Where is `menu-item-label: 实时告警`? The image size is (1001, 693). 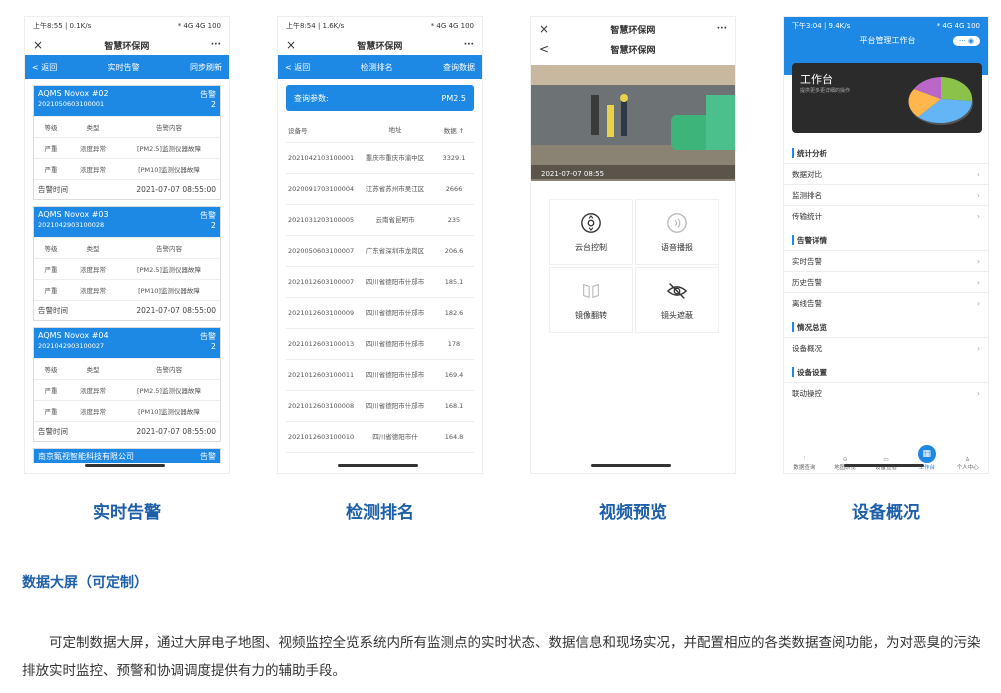
menu-item-label: 实时告警 is located at coordinates (807, 261).